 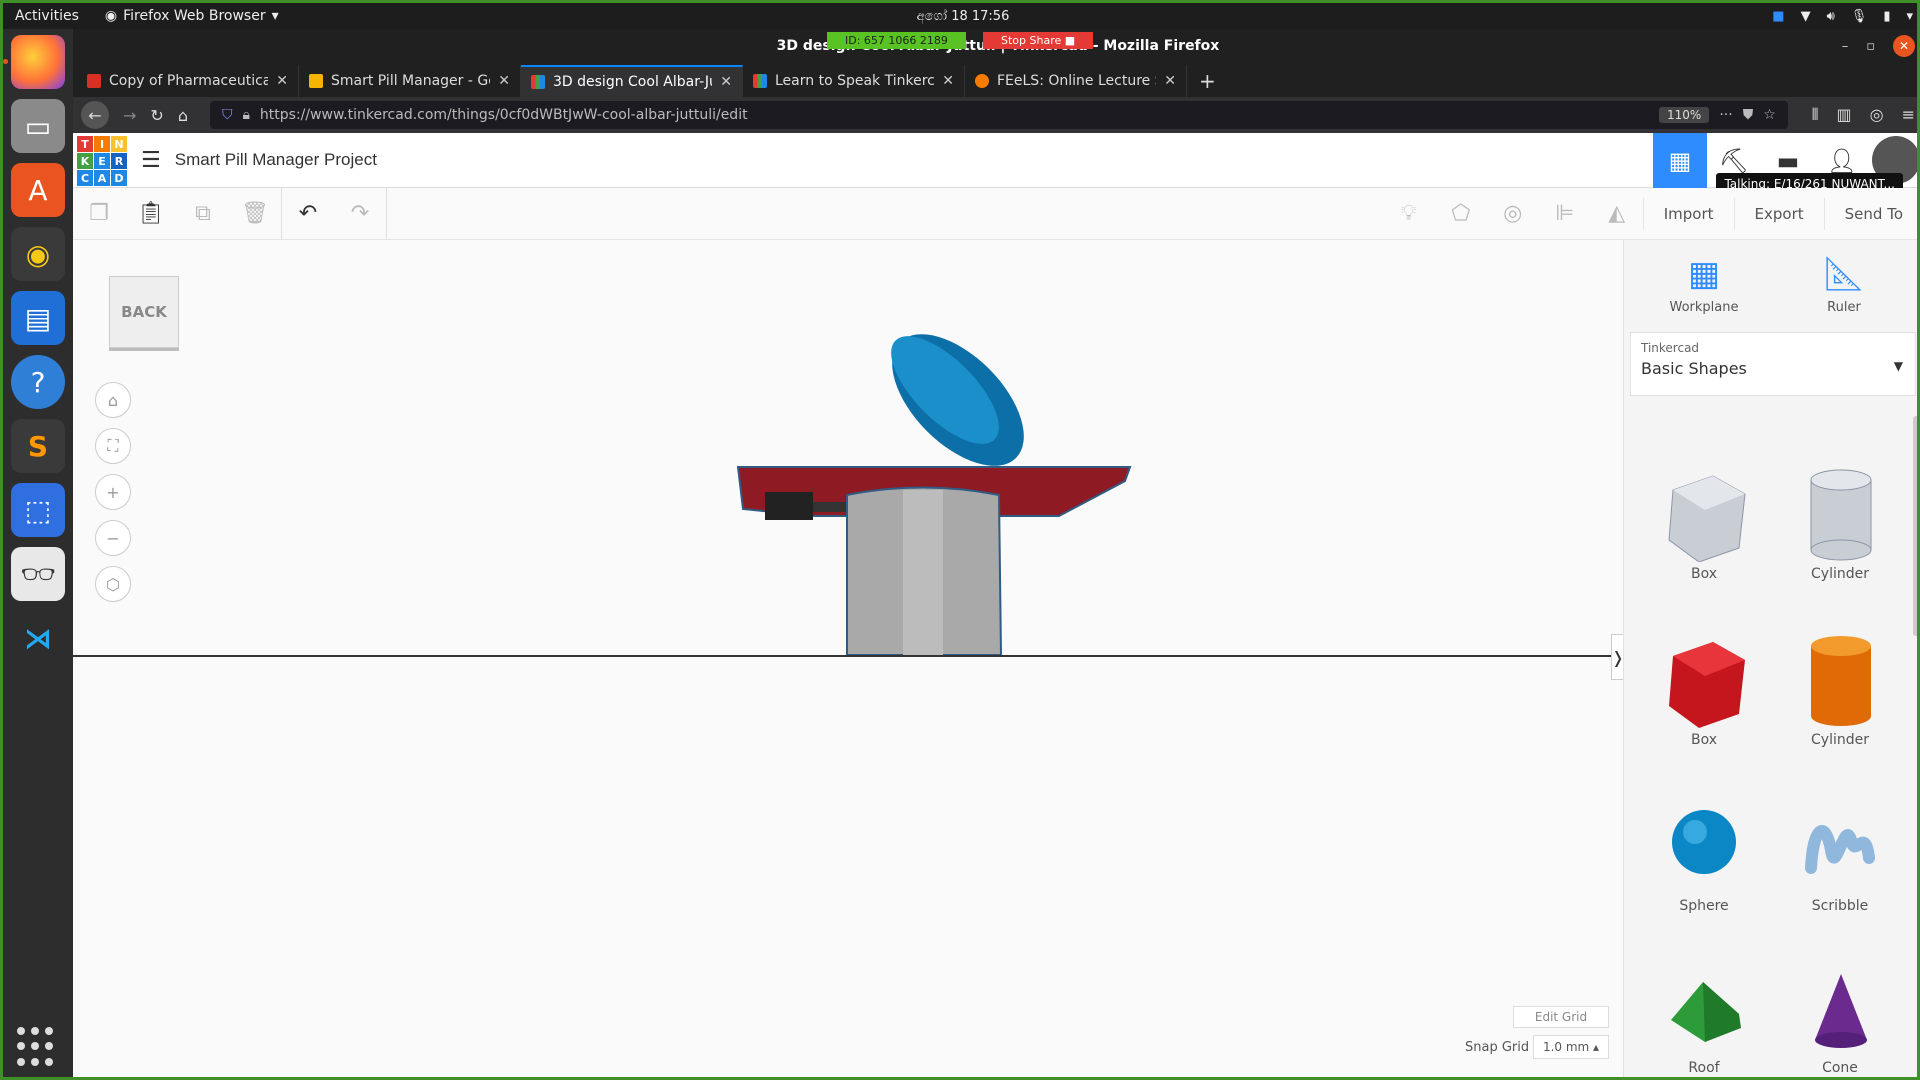 I want to click on dock-sublime: S, so click(x=38, y=446).